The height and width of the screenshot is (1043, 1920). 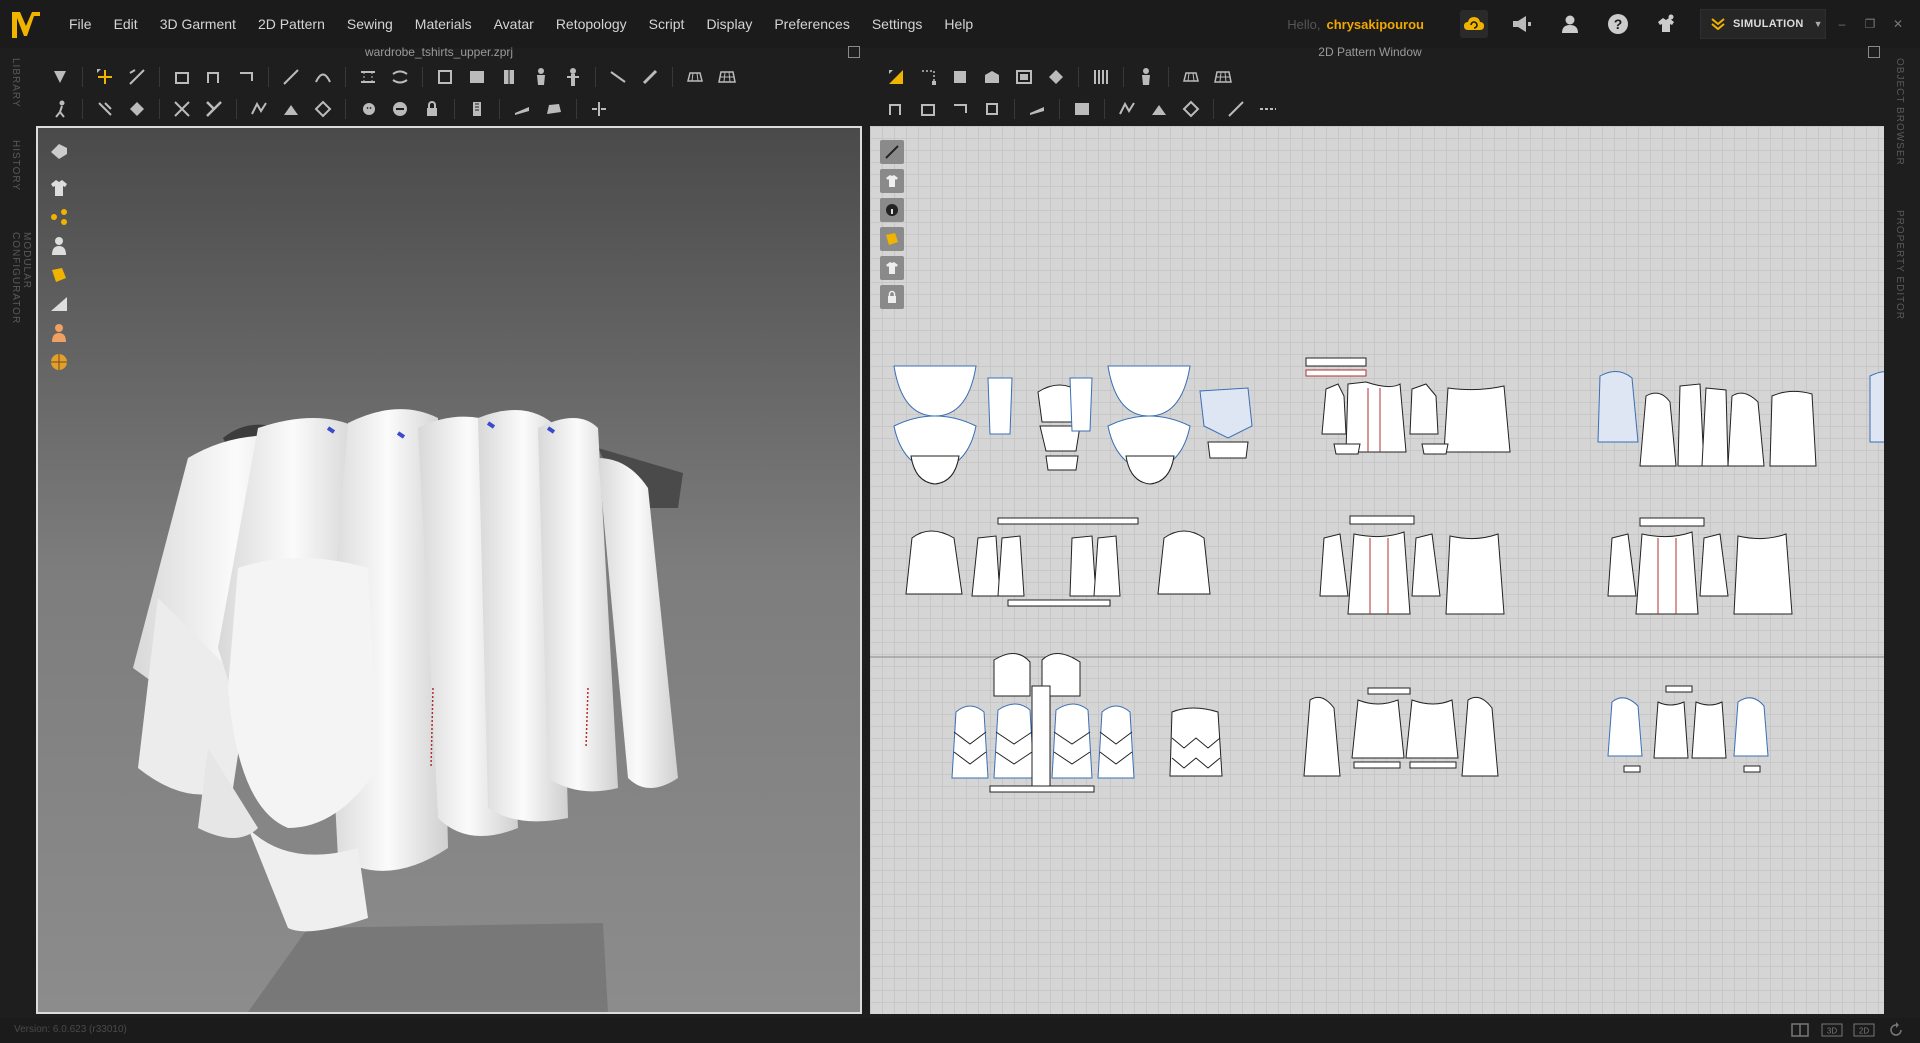 What do you see at coordinates (992, 109) in the screenshot?
I see `2d-dart-icon` at bounding box center [992, 109].